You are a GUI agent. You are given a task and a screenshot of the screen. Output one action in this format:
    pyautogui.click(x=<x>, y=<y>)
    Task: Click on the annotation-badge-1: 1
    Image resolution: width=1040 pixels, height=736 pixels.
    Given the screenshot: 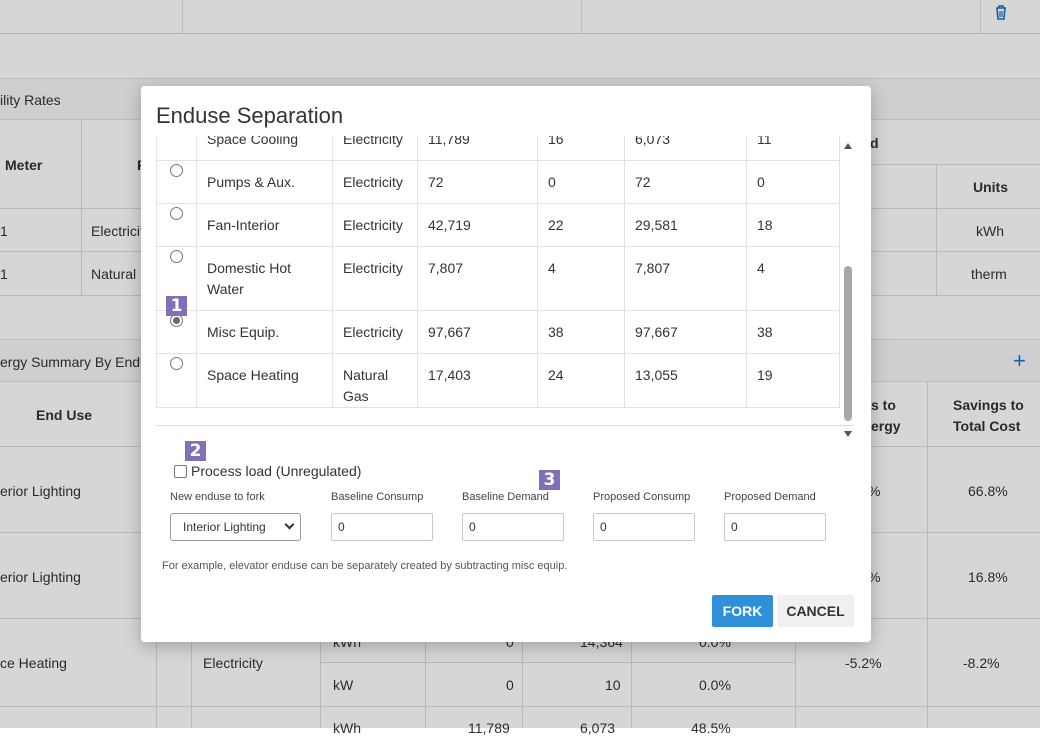 What is the action you would take?
    pyautogui.click(x=176, y=306)
    